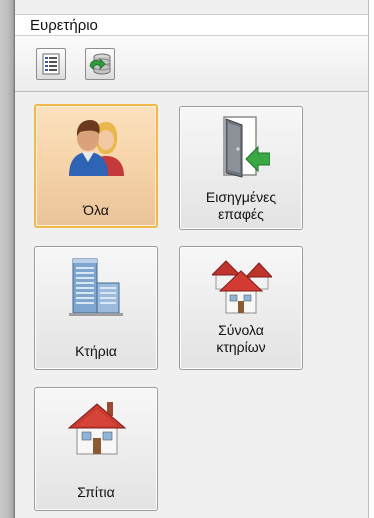  I want to click on panel-title-bar: Ευρετήριο, so click(191, 25).